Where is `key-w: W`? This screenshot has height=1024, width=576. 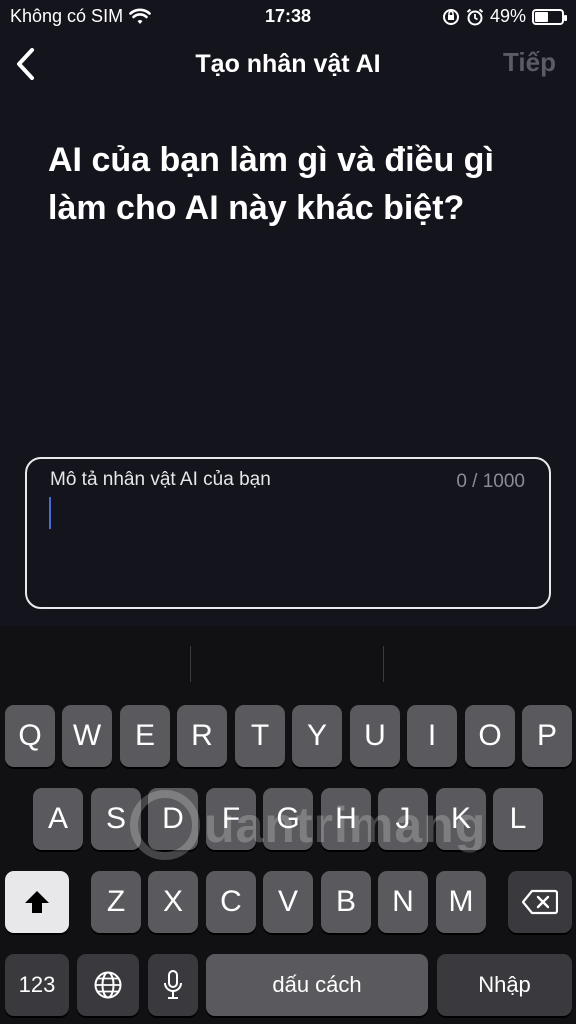
key-w: W is located at coordinates (87, 736).